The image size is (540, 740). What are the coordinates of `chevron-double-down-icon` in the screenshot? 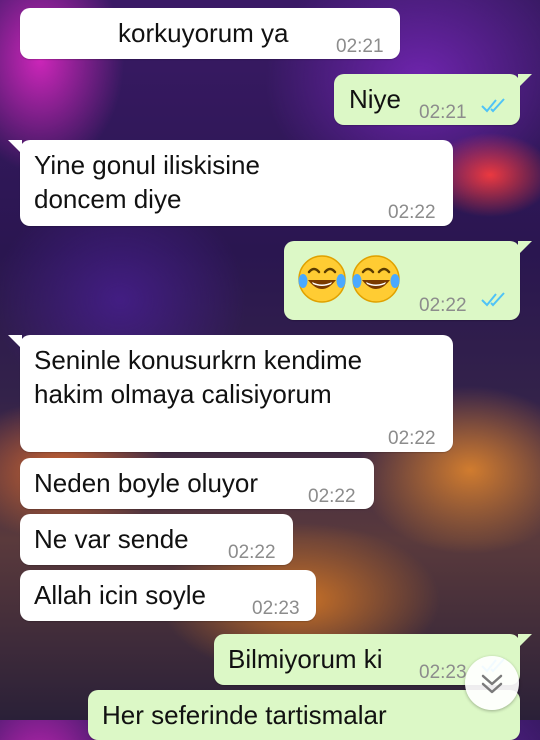 It's located at (492, 684).